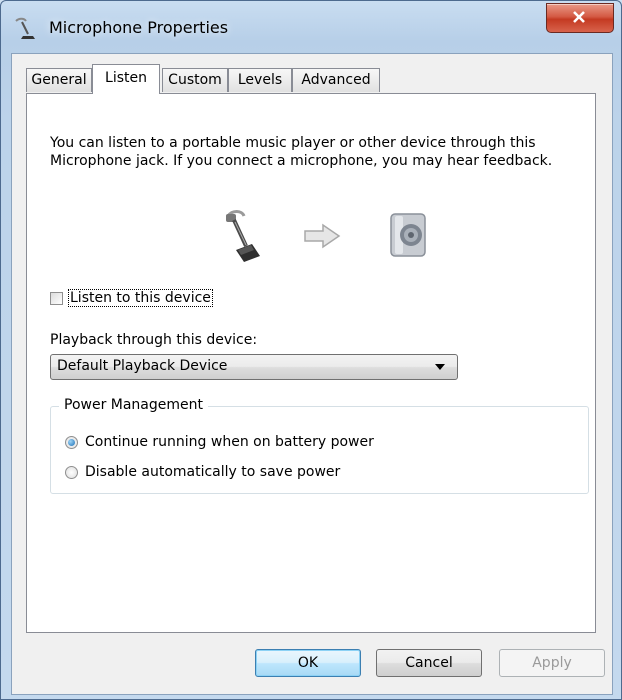 This screenshot has height=700, width=622. I want to click on apply-button: Apply, so click(552, 663).